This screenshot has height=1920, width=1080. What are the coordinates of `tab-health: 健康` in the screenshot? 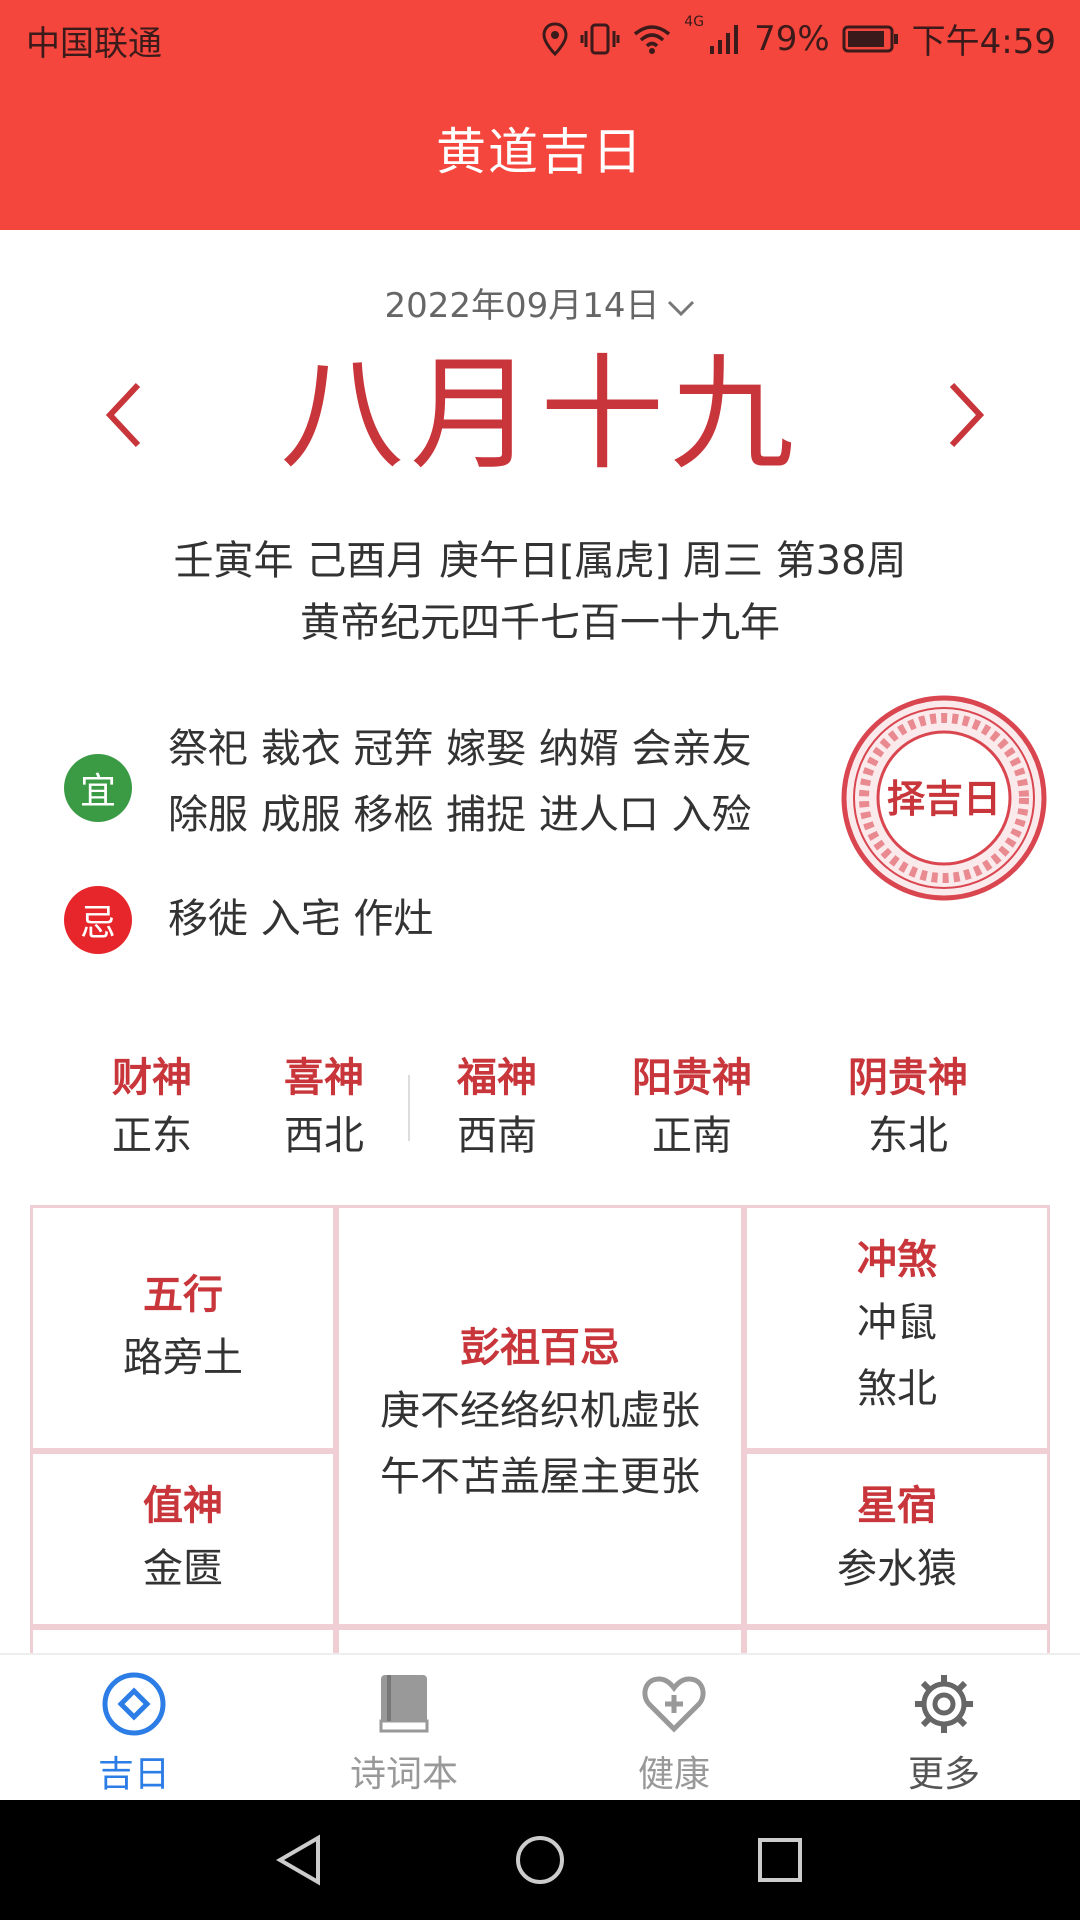 It's located at (674, 1734).